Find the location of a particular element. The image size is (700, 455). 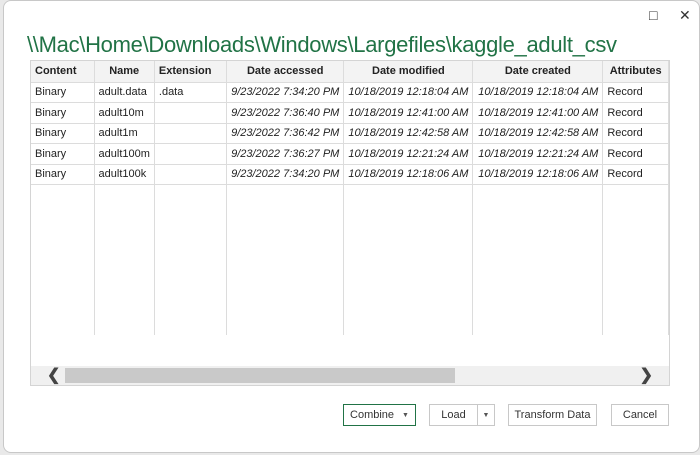

cell-date-accessed: 9/23/2022 7:36:40 PM is located at coordinates (285, 113).